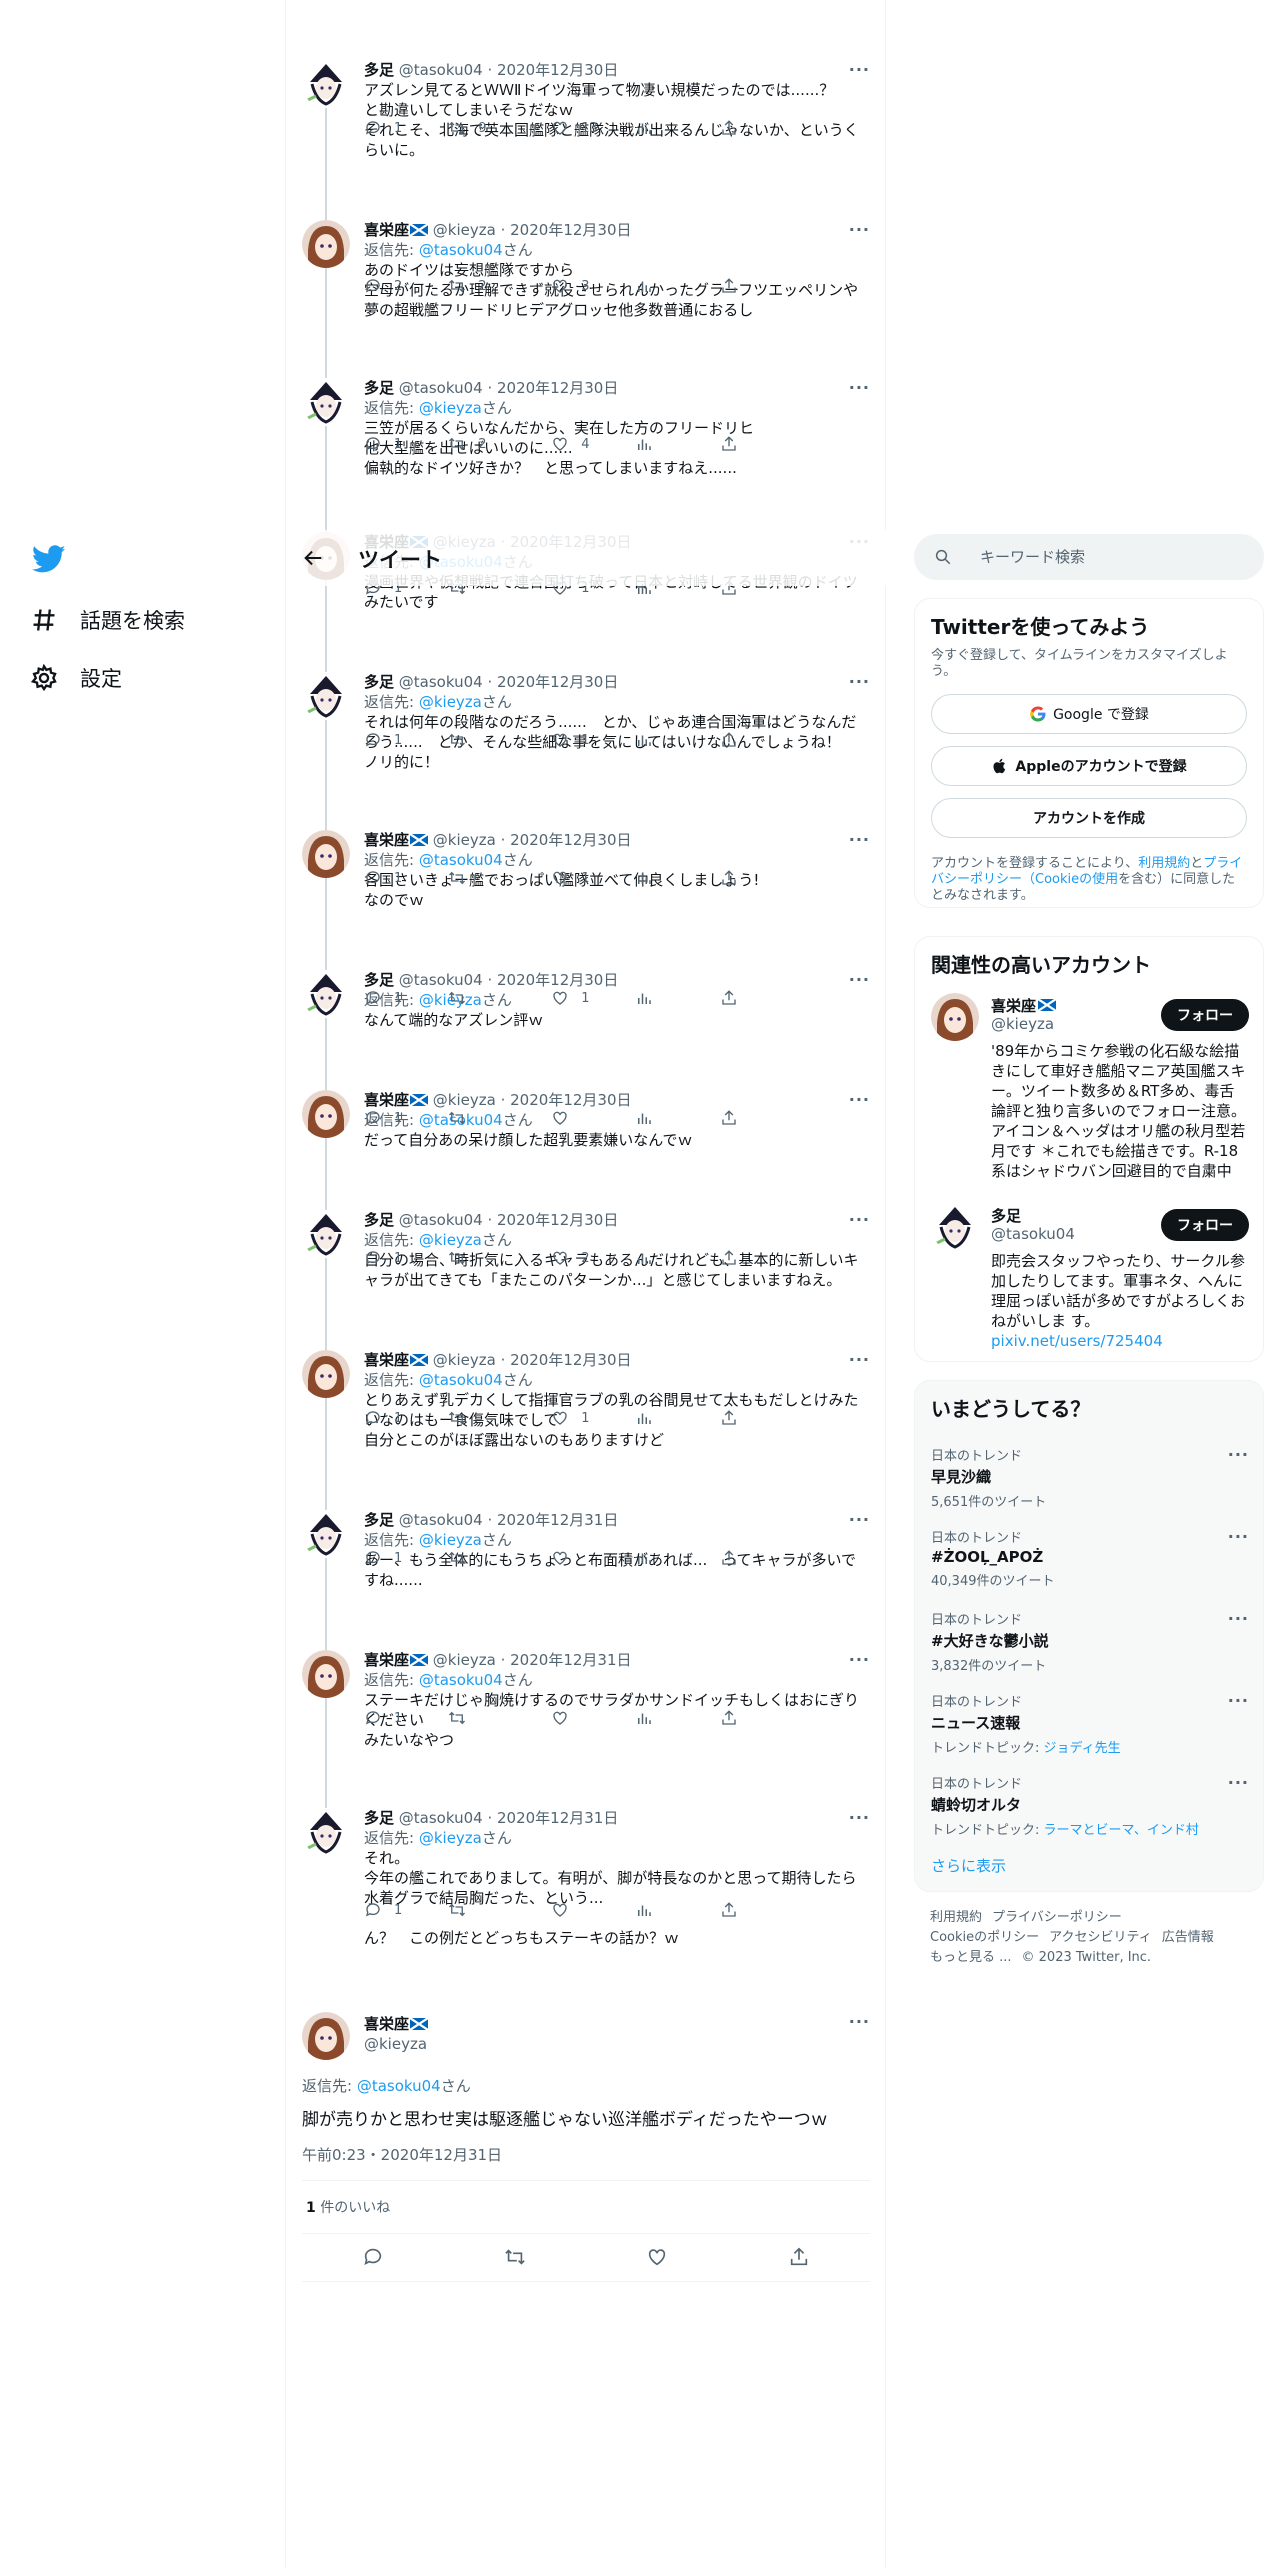 The height and width of the screenshot is (2568, 1284). I want to click on trend-item: 日本のトレンド 早見沙織 5,651件のツイート ···, so click(1090, 1477).